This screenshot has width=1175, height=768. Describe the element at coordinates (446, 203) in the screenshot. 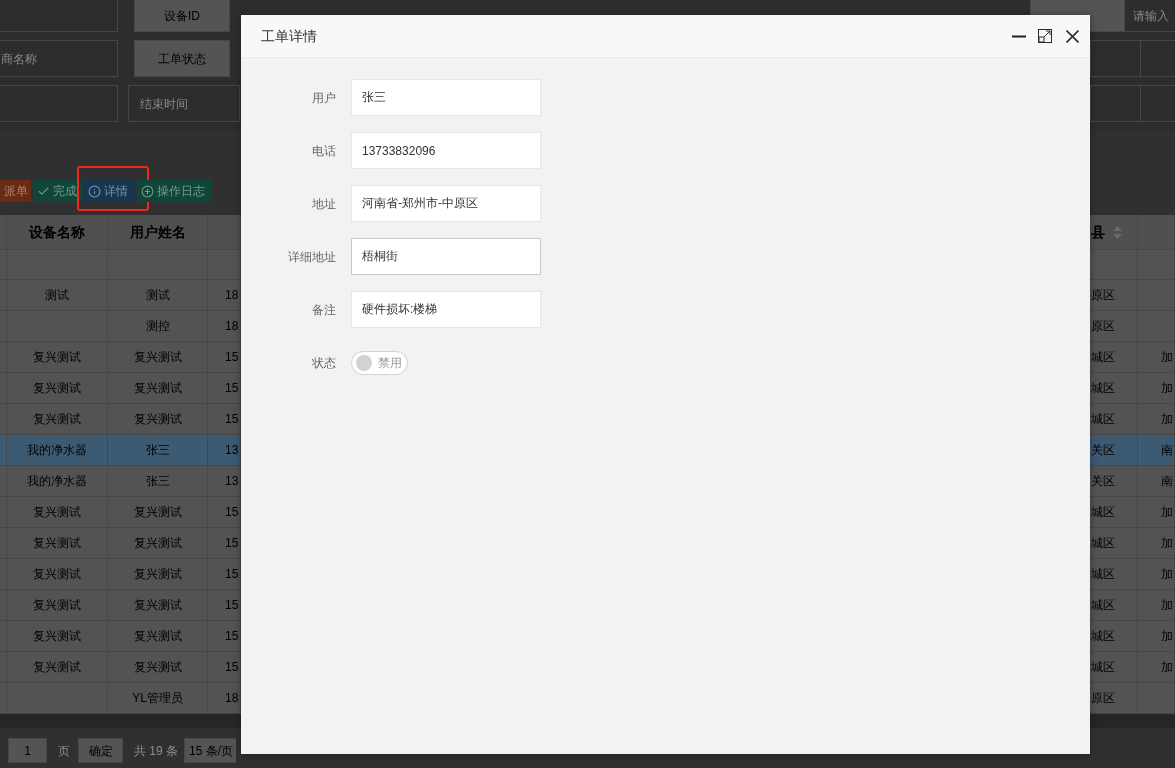

I see `input-field: 河南省-郑州市-中原区` at that location.